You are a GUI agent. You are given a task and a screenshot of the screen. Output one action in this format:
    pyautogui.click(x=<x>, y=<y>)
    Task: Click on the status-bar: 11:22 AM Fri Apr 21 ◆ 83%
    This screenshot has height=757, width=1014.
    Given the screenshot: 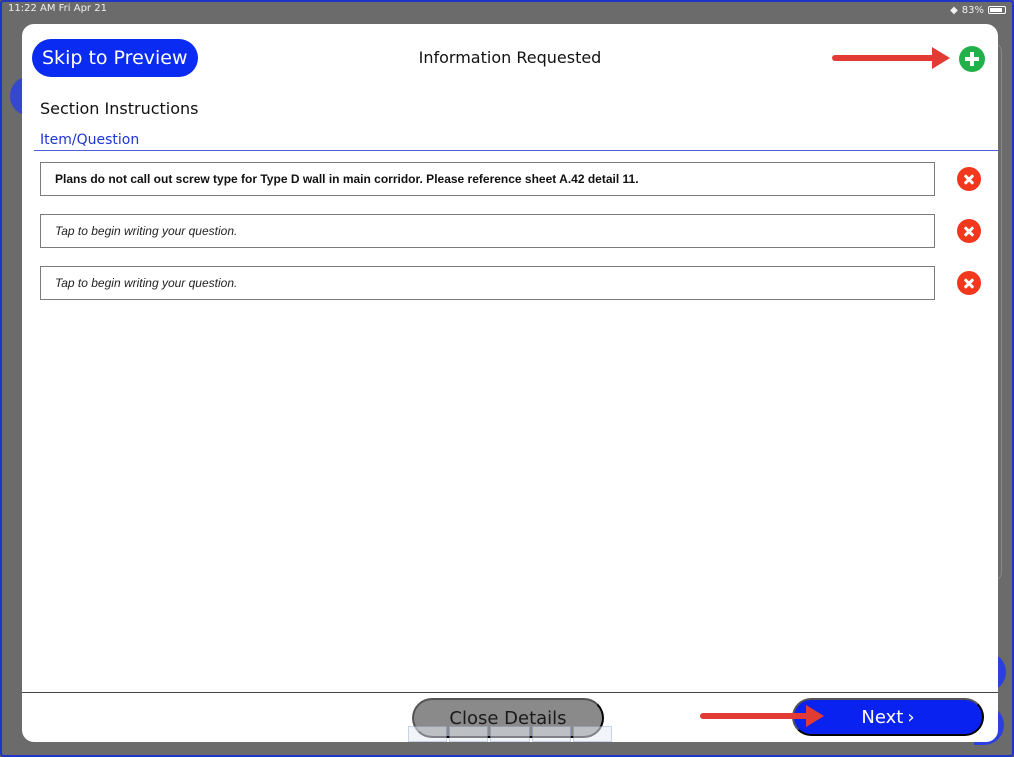 What is the action you would take?
    pyautogui.click(x=507, y=10)
    